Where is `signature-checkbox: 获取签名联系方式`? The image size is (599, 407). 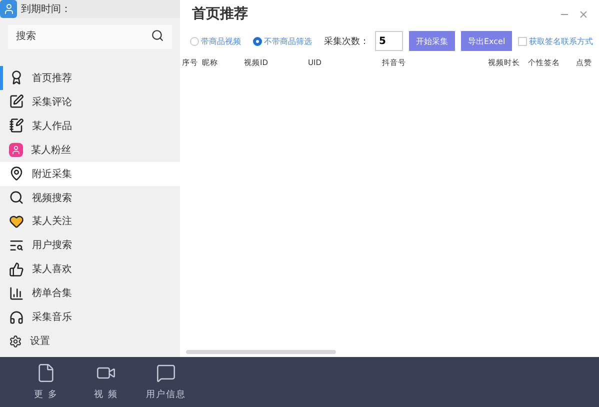
signature-checkbox: 获取签名联系方式 is located at coordinates (556, 41).